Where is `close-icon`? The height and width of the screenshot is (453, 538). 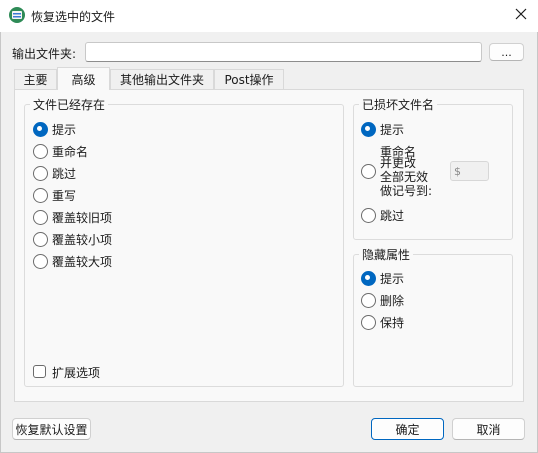 close-icon is located at coordinates (521, 15).